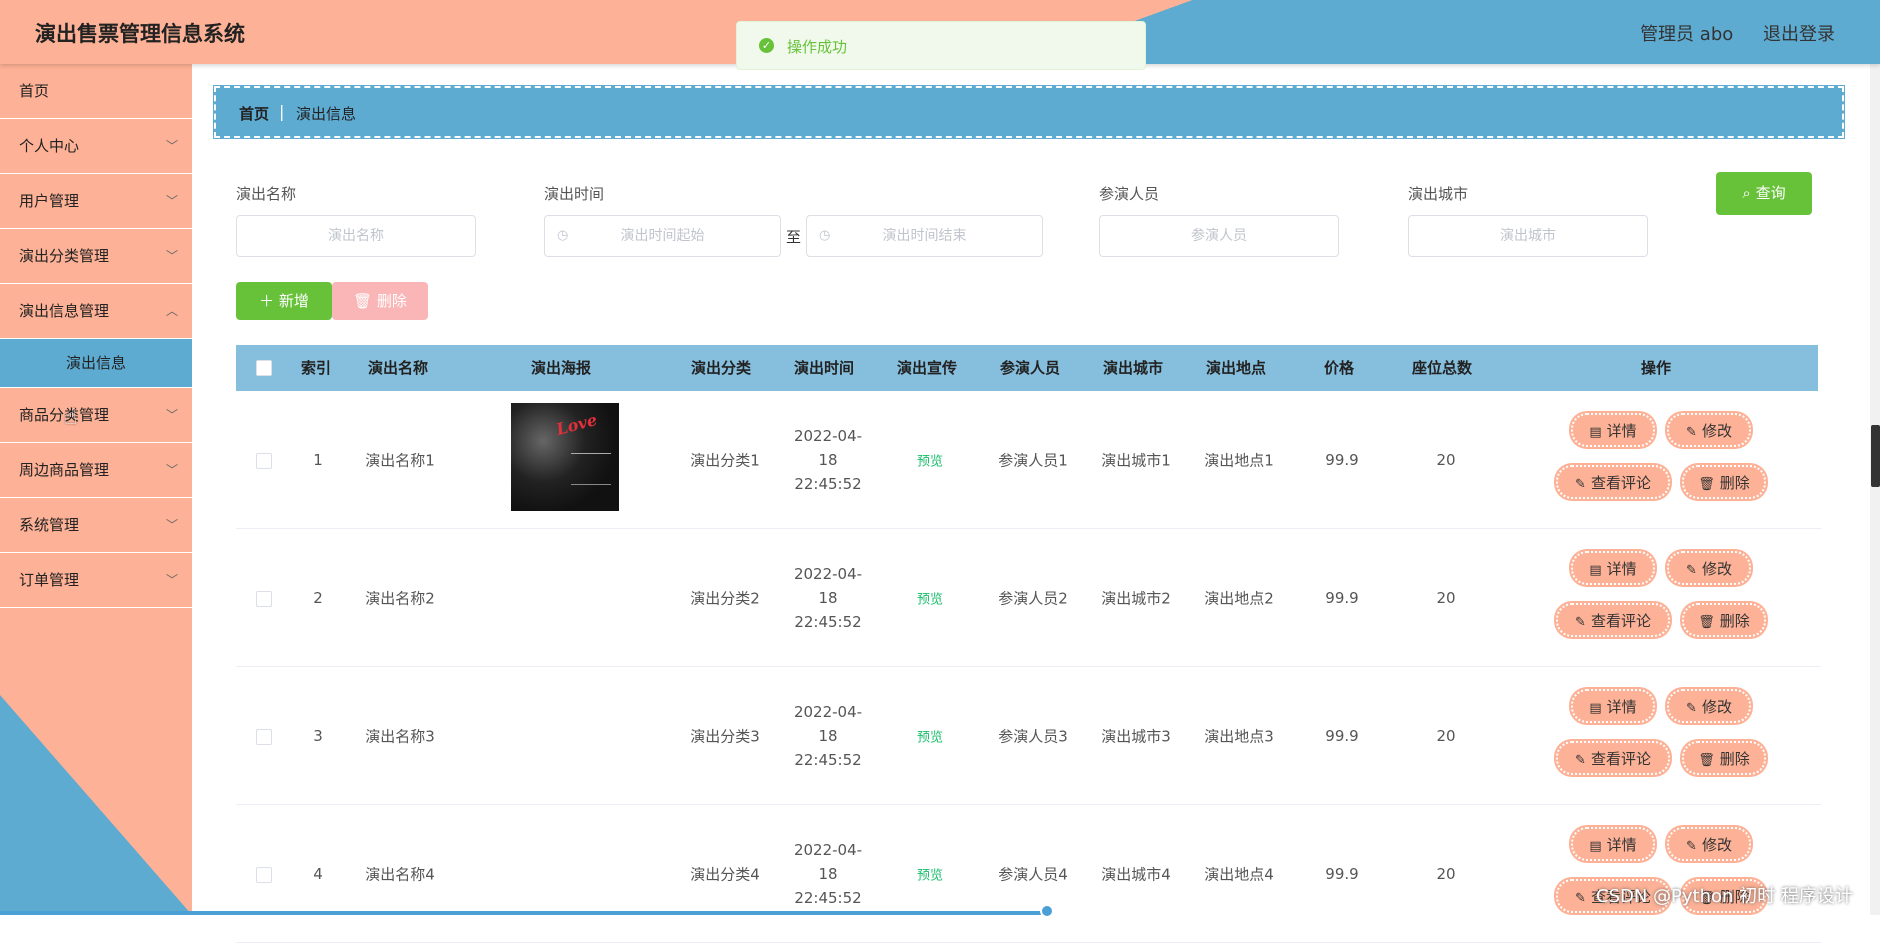 This screenshot has width=1880, height=943. What do you see at coordinates (1799, 34) in the screenshot?
I see `logout-link: 退出登录` at bounding box center [1799, 34].